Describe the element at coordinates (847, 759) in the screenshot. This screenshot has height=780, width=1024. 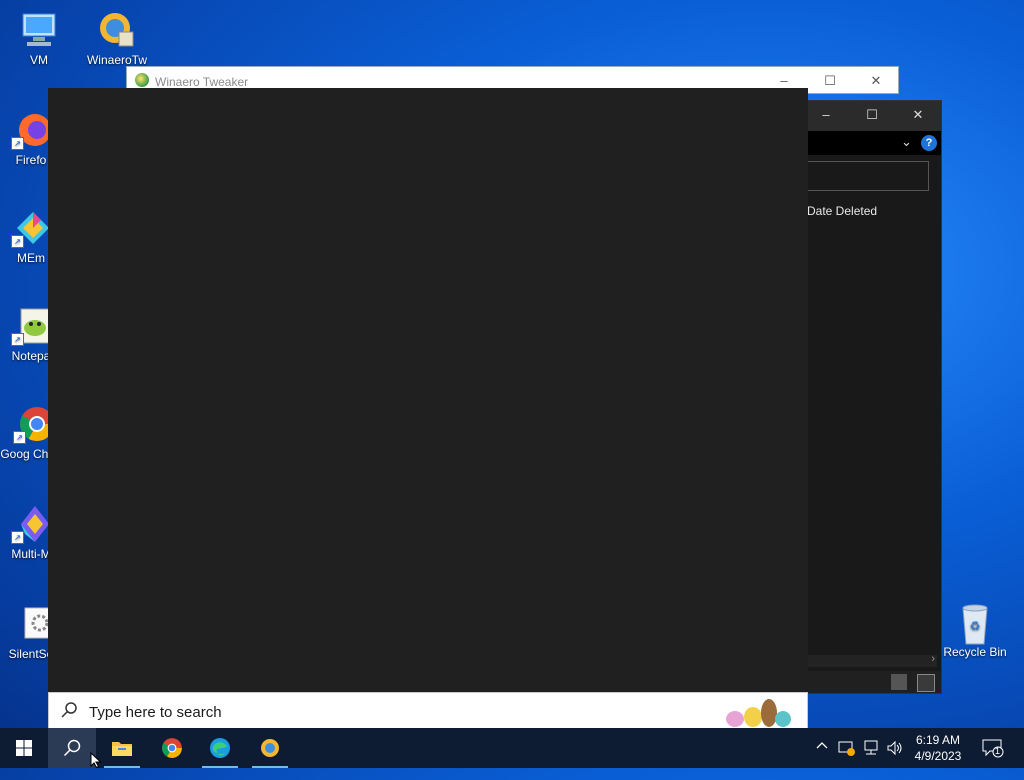
I see `security-alert-icon` at that location.